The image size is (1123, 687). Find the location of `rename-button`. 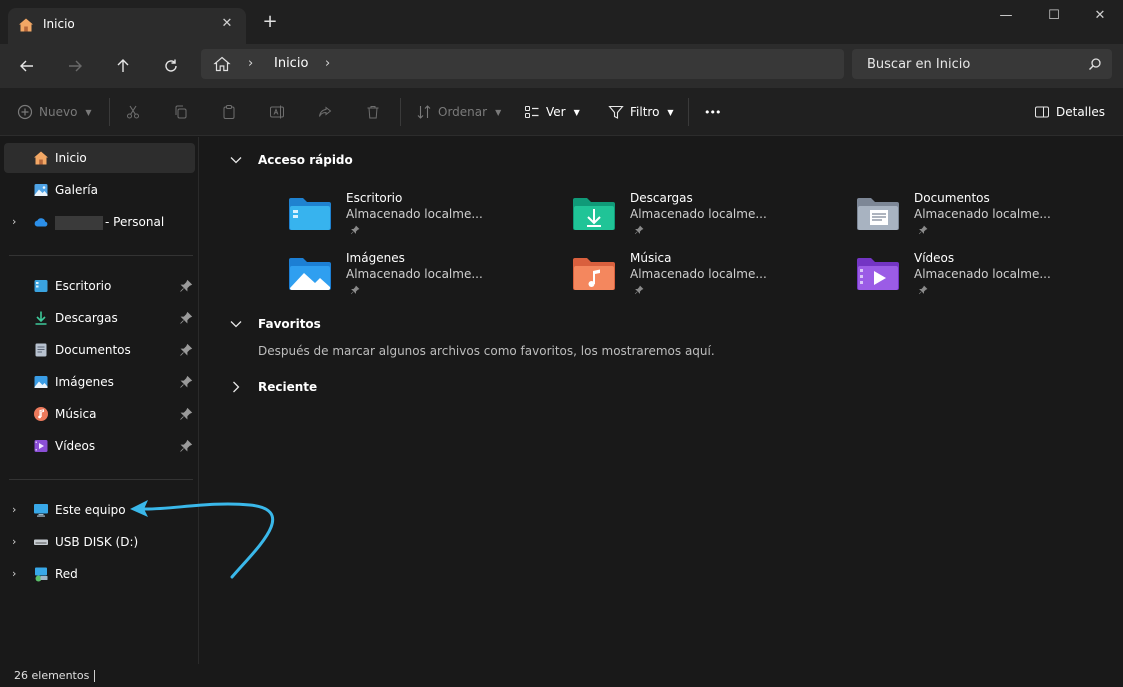

rename-button is located at coordinates (277, 112).